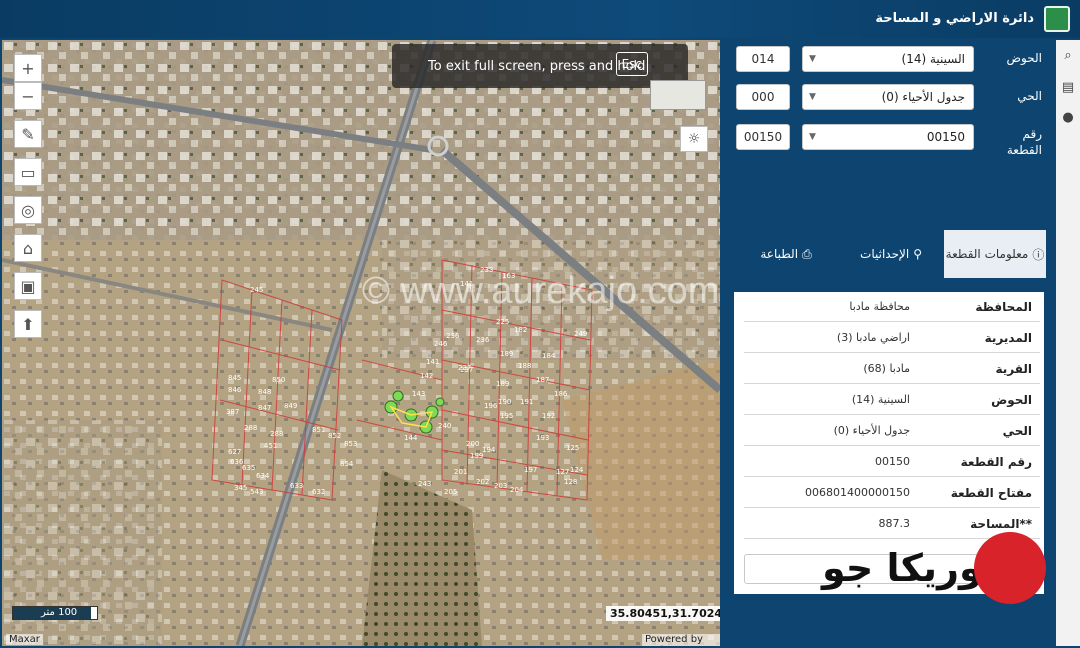  I want to click on dls-logo-icon, so click(1057, 19).